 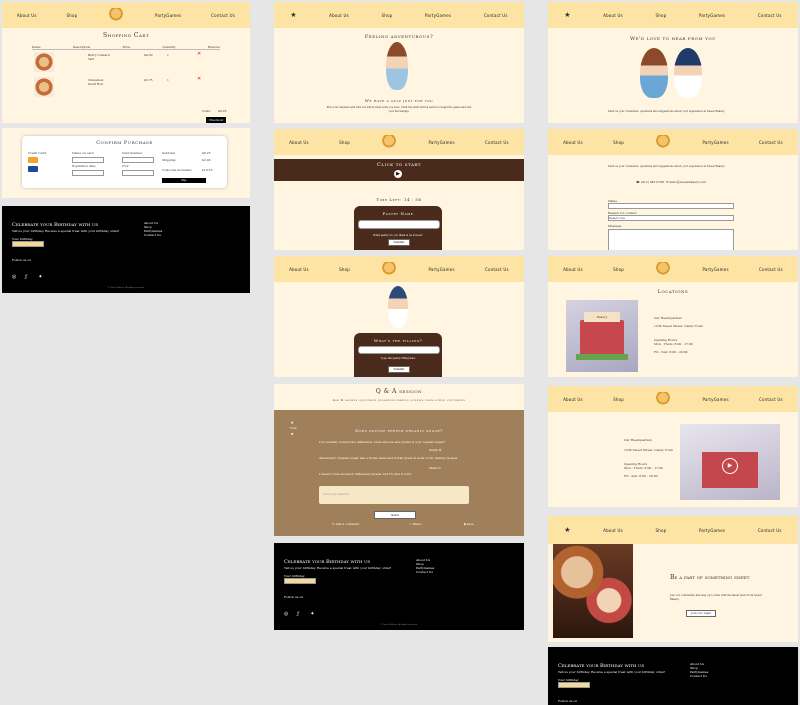 What do you see at coordinates (671, 206) in the screenshot?
I see `name-input` at bounding box center [671, 206].